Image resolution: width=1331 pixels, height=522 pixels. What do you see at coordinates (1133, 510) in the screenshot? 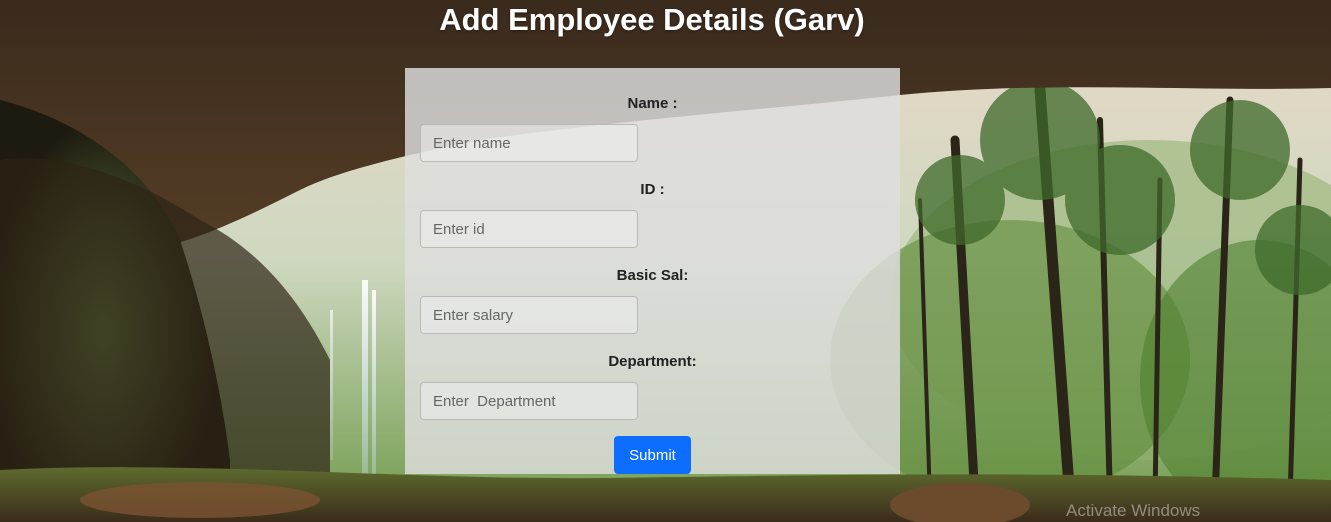
I see `activate-windows-watermark: Activate Windows` at bounding box center [1133, 510].